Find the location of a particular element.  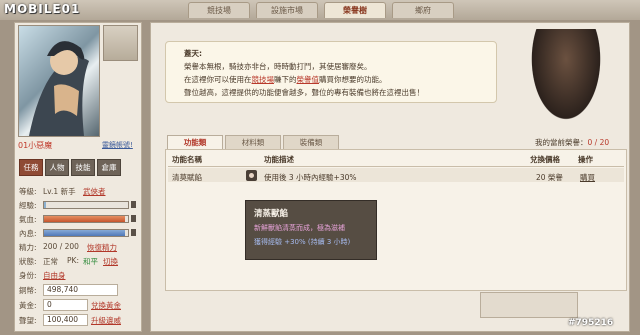

edit-account-link: 靈鏡帳號! is located at coordinates (117, 145).